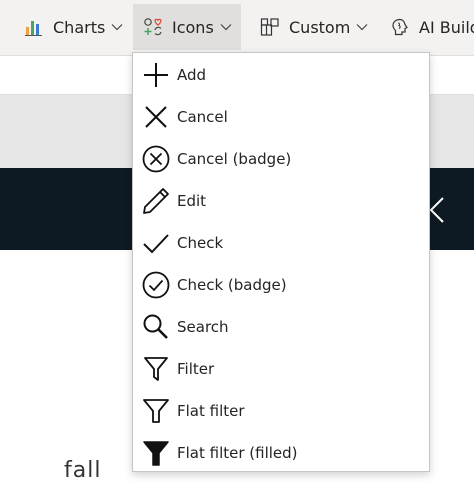 This screenshot has height=483, width=474. Describe the element at coordinates (202, 117) in the screenshot. I see `menu-item-label: Cancel` at that location.